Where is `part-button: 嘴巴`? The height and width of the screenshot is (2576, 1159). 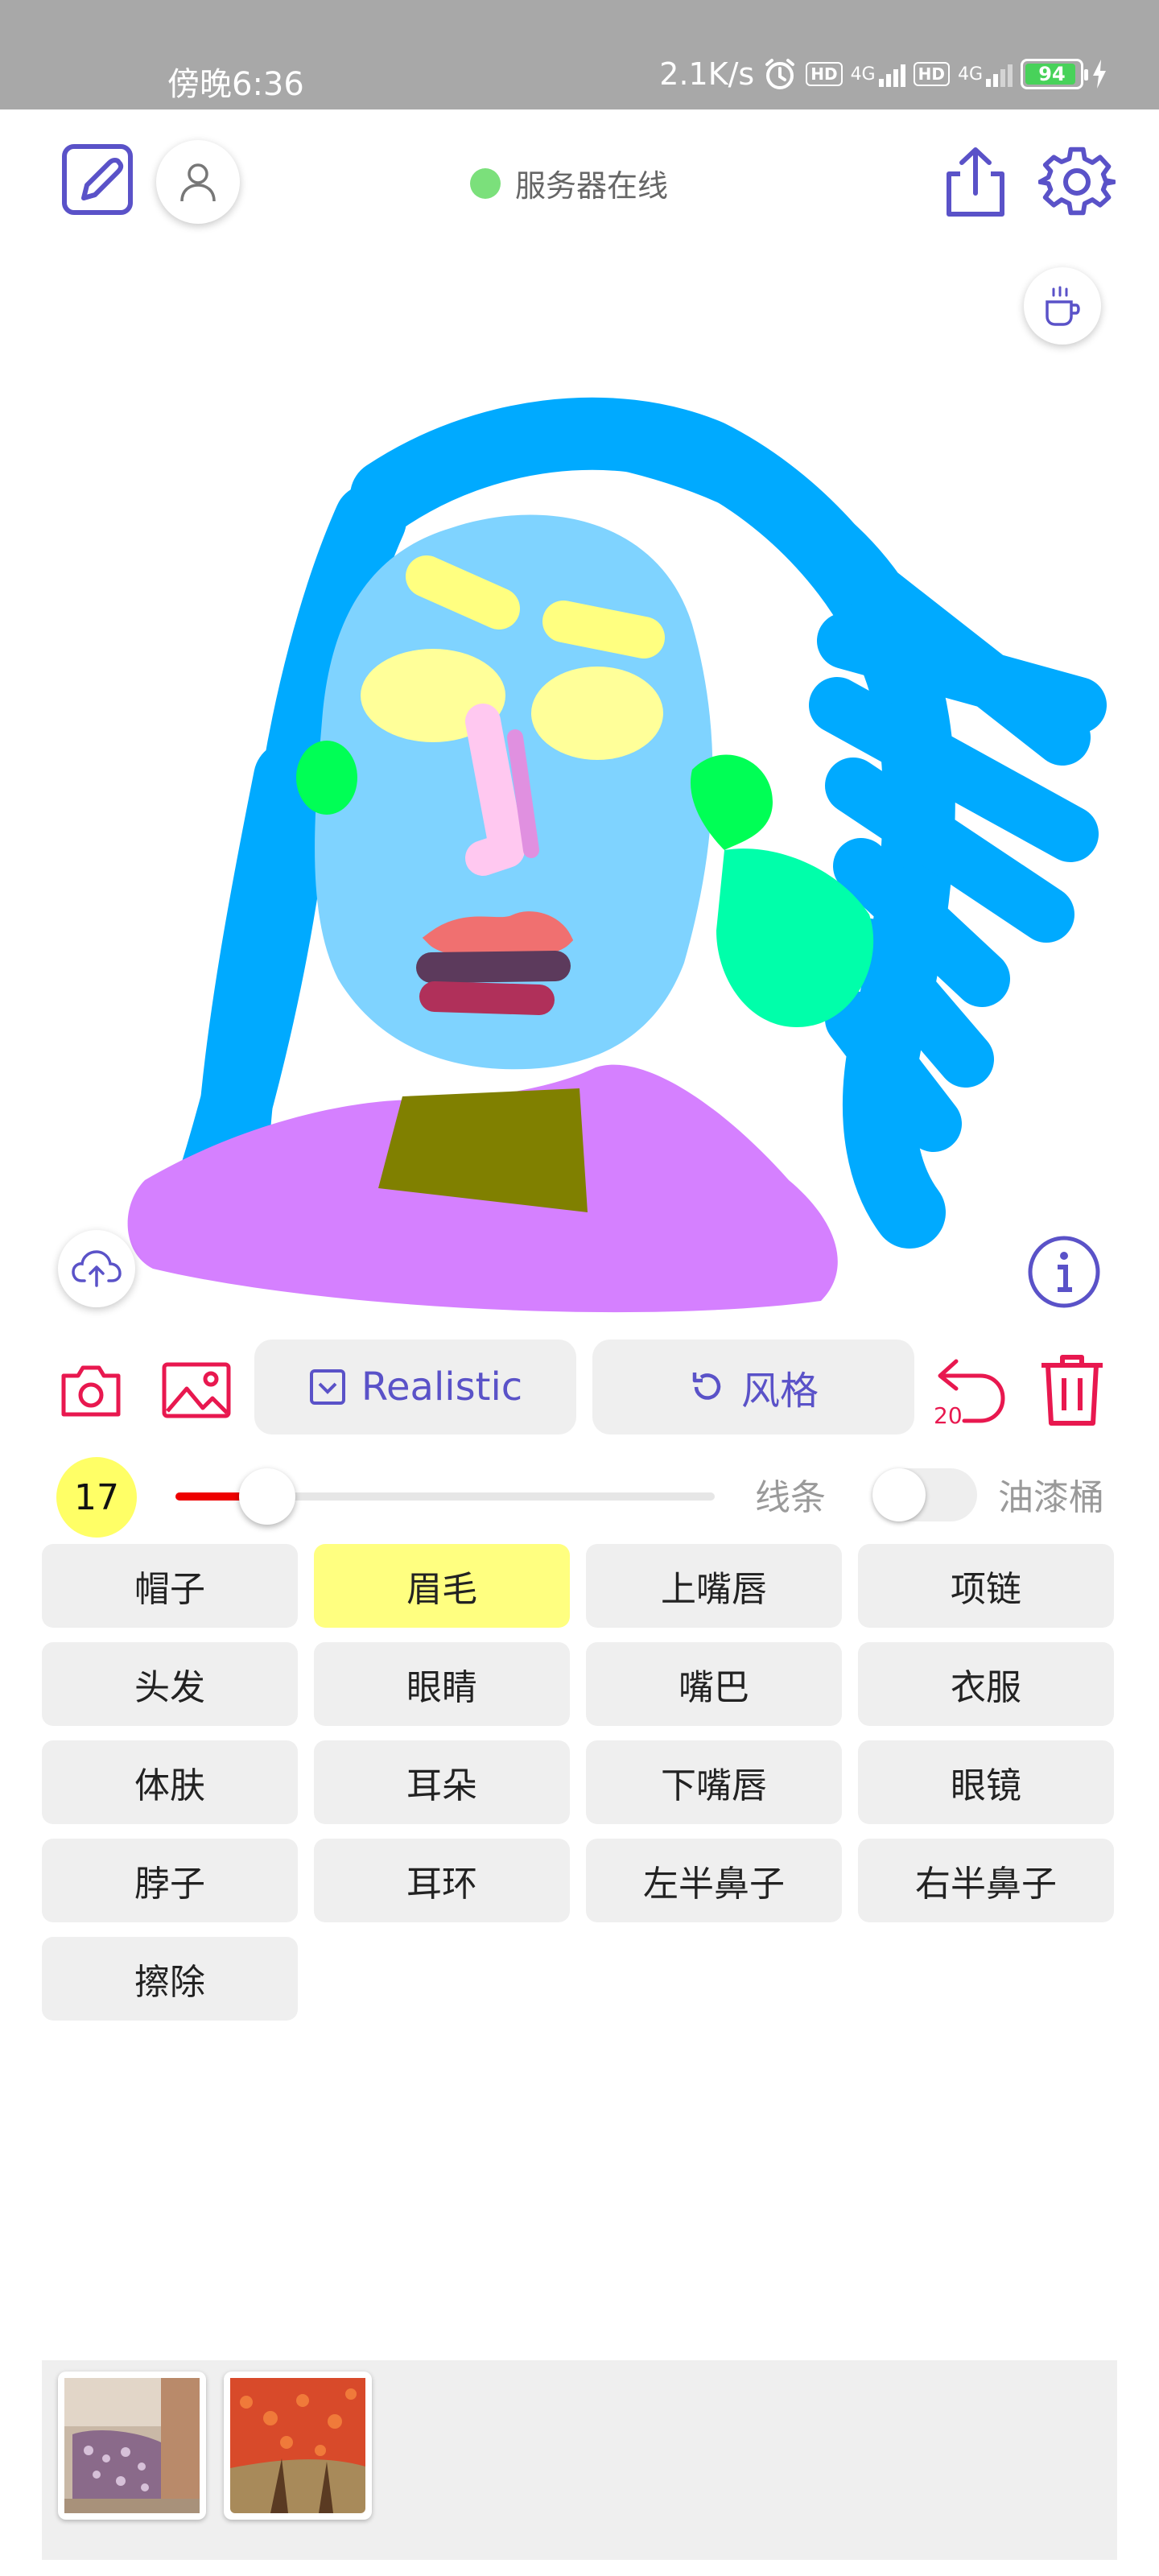
part-button: 嘴巴 is located at coordinates (714, 1684).